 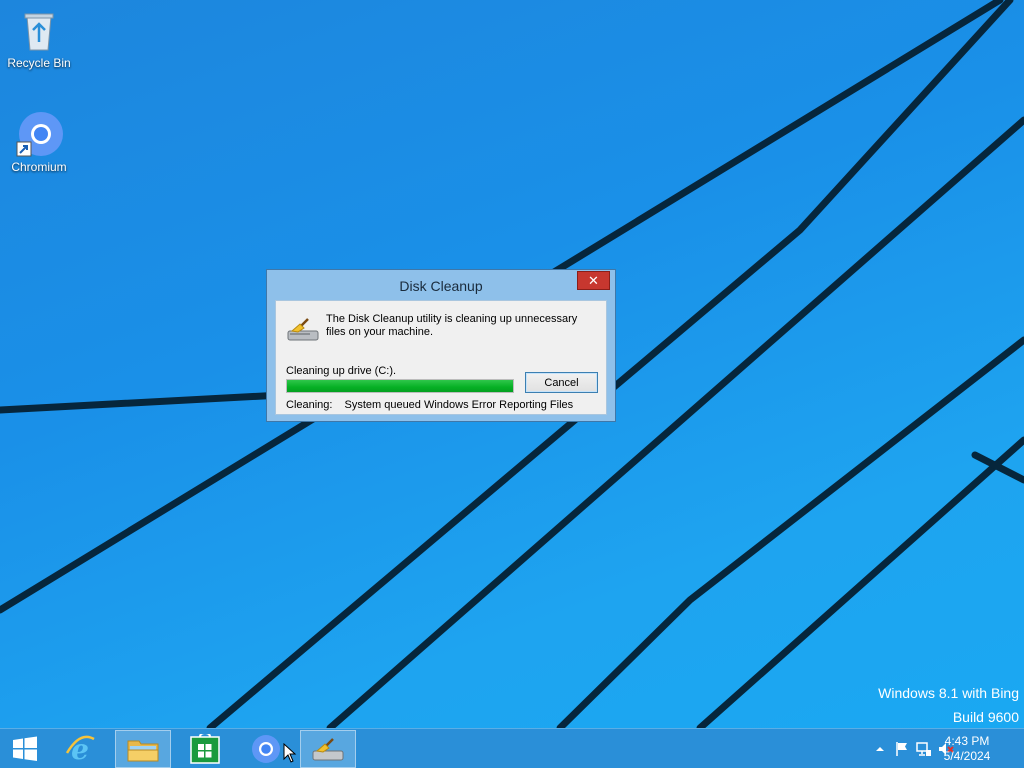 What do you see at coordinates (902, 749) in the screenshot?
I see `action-center-flag-icon` at bounding box center [902, 749].